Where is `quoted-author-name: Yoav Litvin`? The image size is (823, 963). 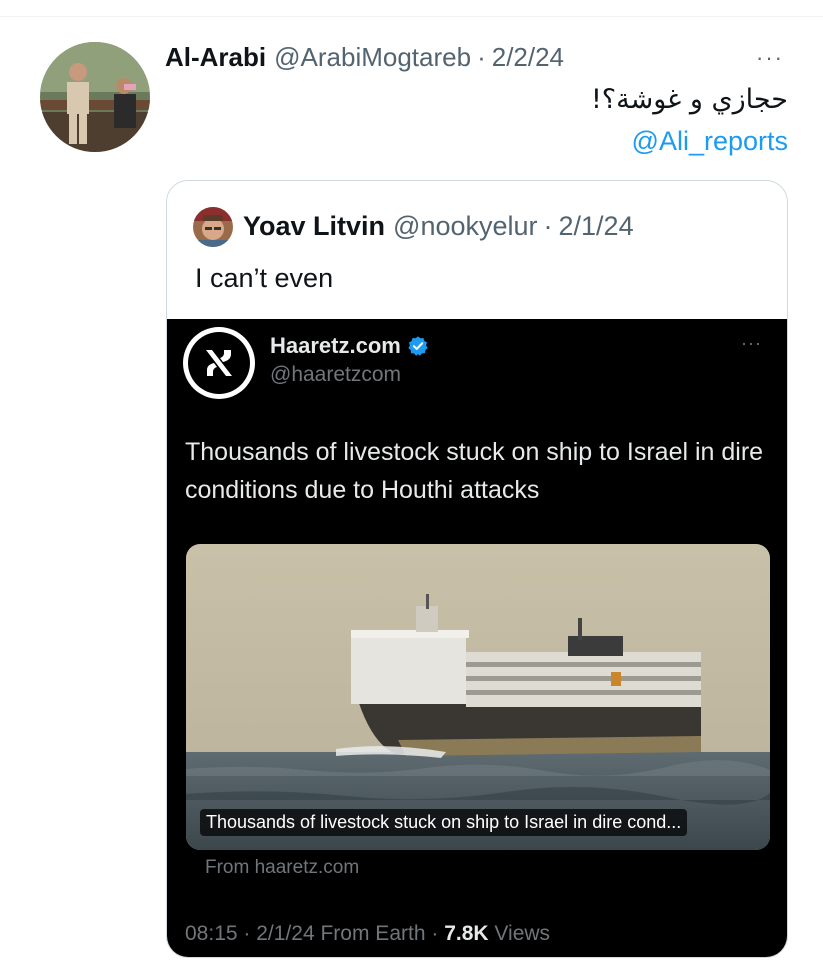
quoted-author-name: Yoav Litvin is located at coordinates (314, 226).